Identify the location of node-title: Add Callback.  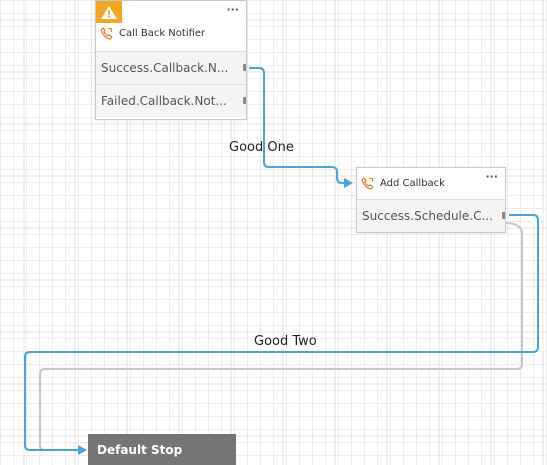
(412, 183).